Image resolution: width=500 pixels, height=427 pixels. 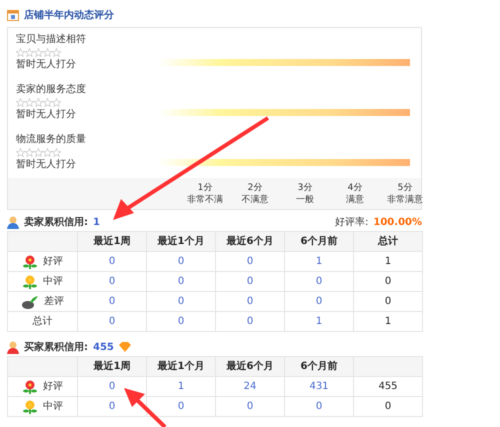 I want to click on scale-label: 2分 不满意, so click(x=255, y=194).